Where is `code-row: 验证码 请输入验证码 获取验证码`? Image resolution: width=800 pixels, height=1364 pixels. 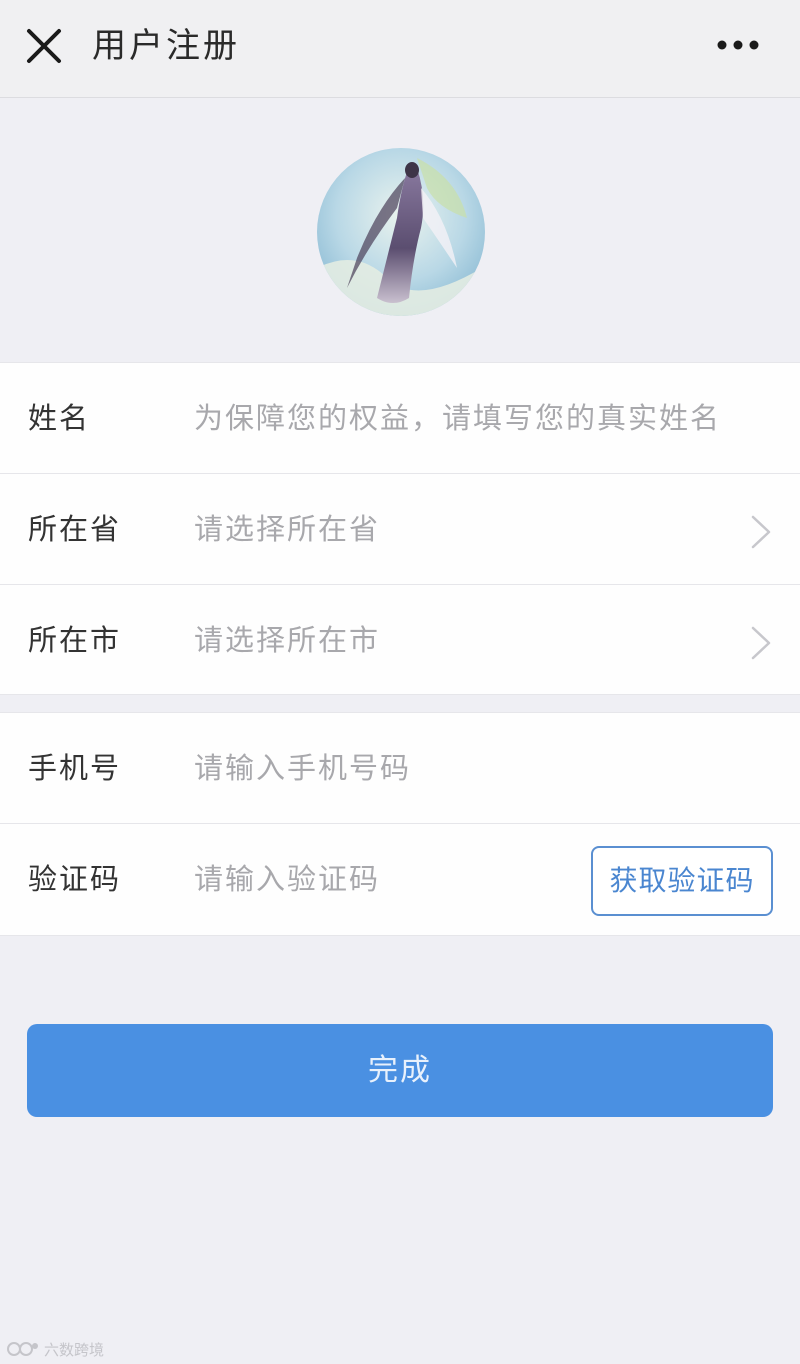 code-row: 验证码 请输入验证码 获取验证码 is located at coordinates (400, 879).